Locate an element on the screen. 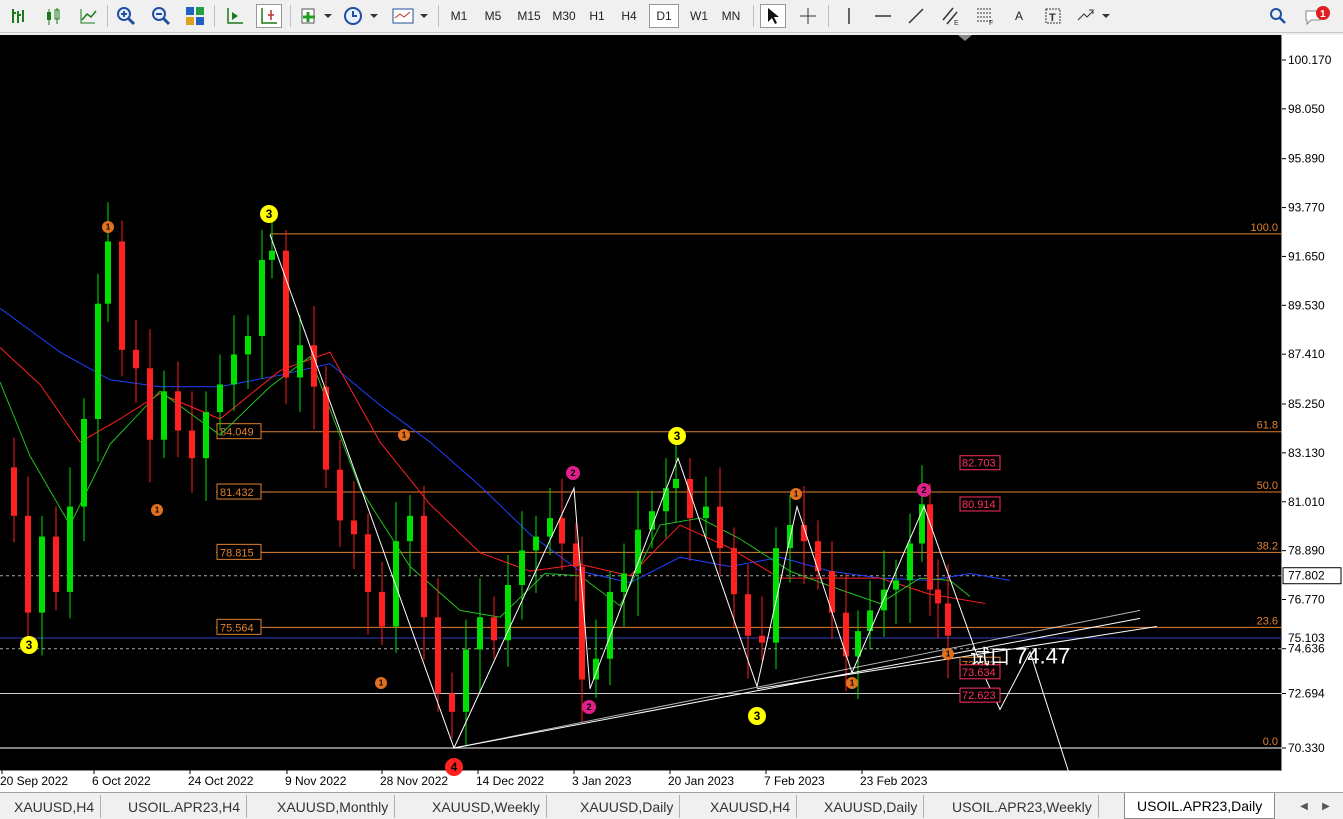  tf-h1: H1 is located at coordinates (597, 16).